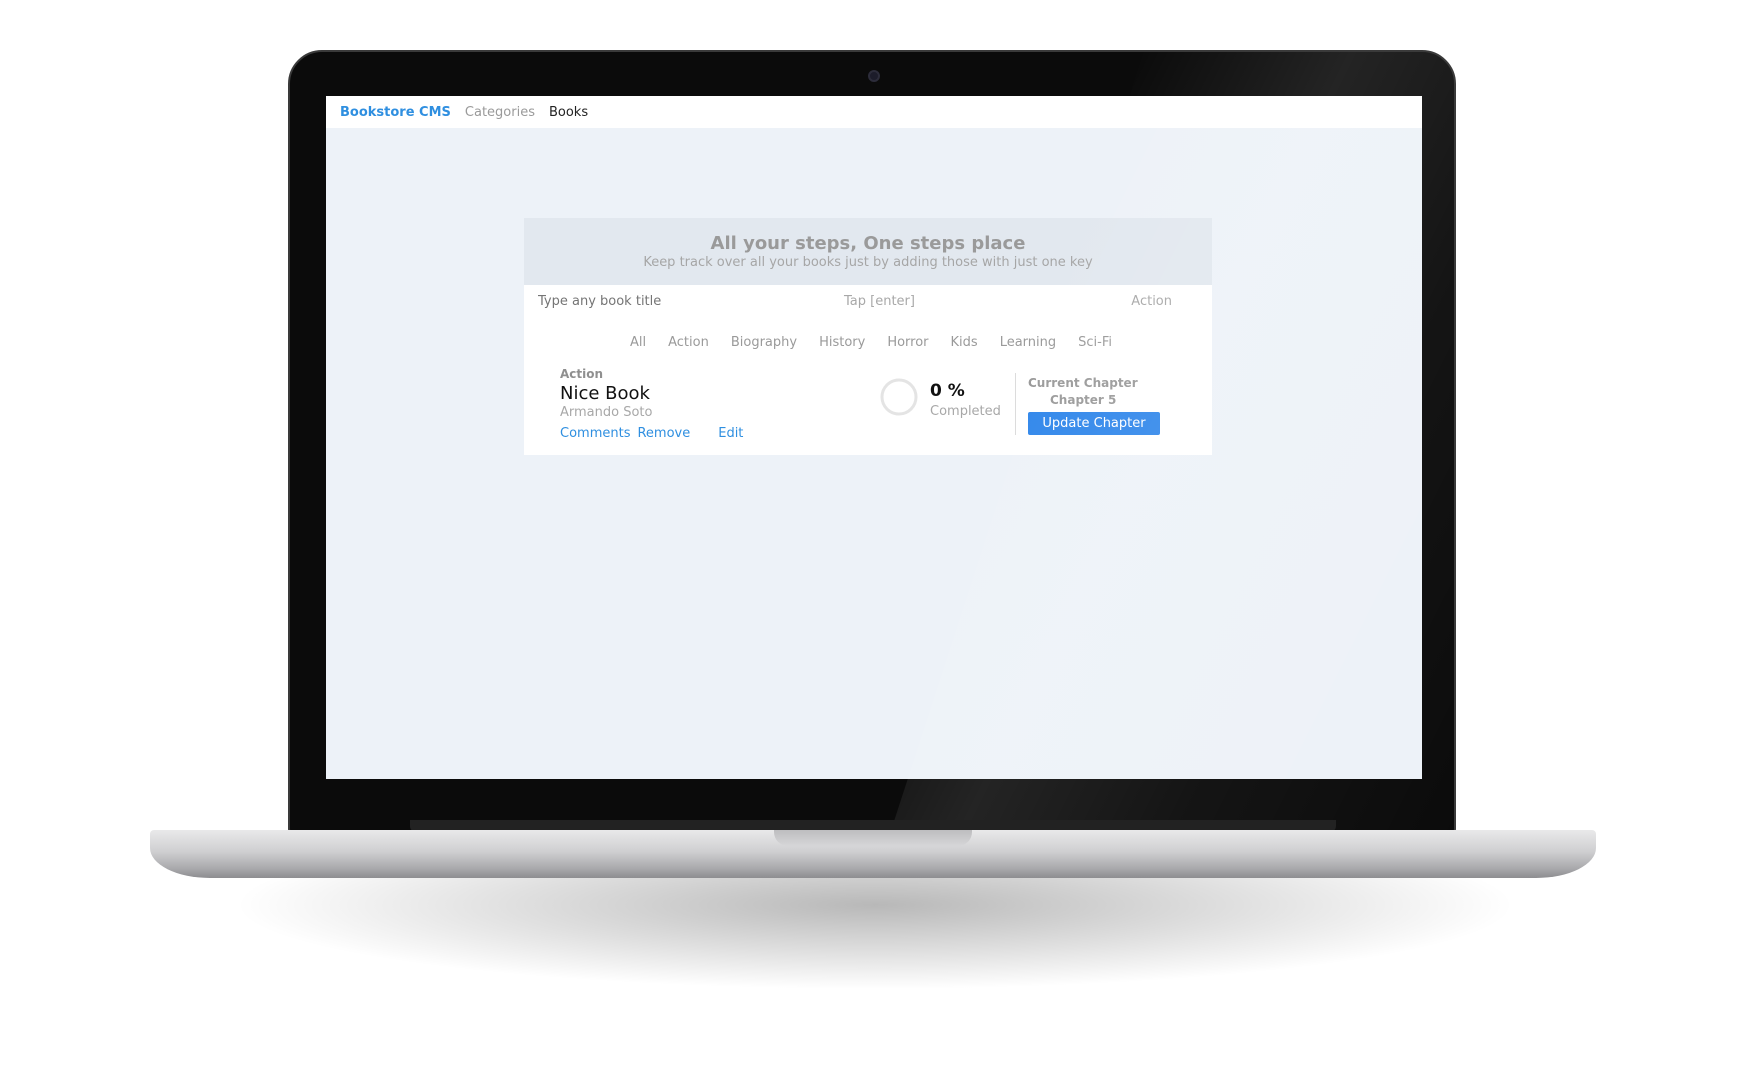 This screenshot has height=1080, width=1740. Describe the element at coordinates (1083, 400) in the screenshot. I see `current-chapter-value: Chapter 5` at that location.